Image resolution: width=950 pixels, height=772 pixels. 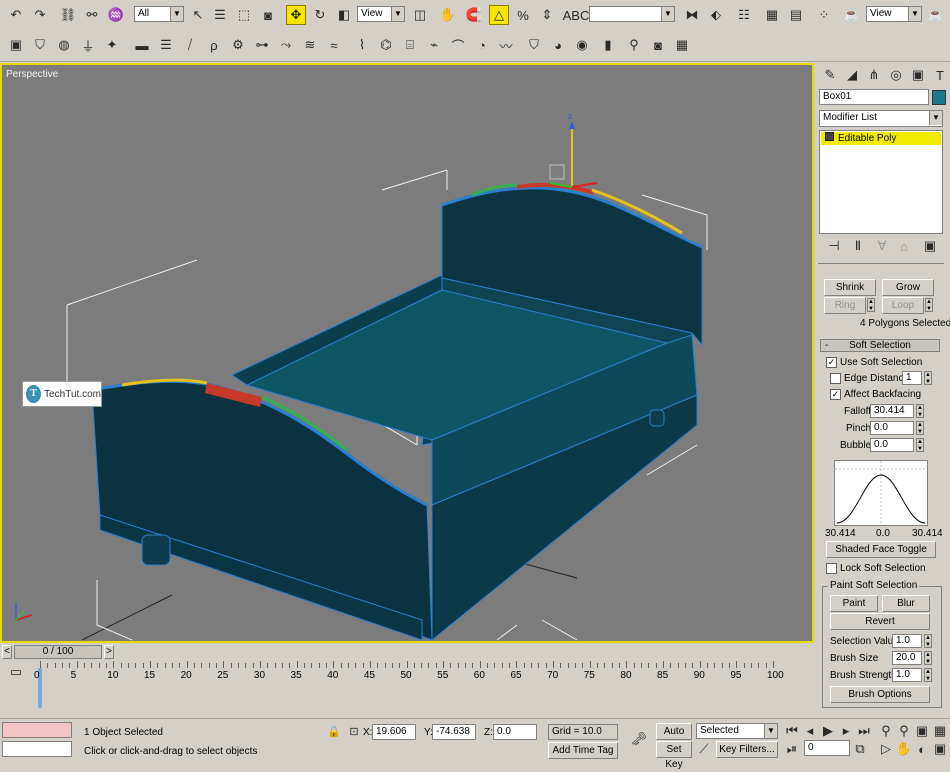 What do you see at coordinates (864, 731) in the screenshot?
I see `go-to-end-icon: ⏭` at bounding box center [864, 731].